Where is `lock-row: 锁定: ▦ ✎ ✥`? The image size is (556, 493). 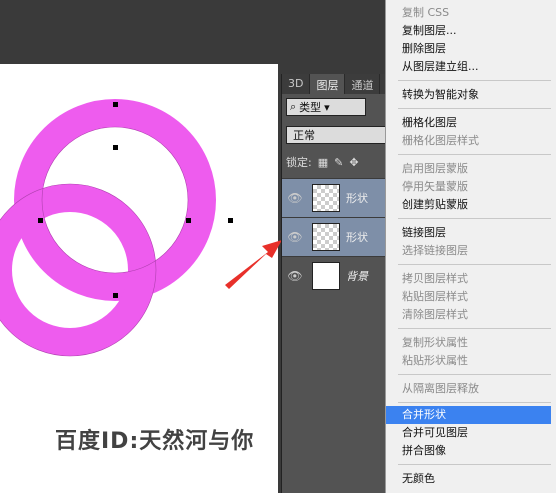 lock-row: 锁定: ▦ ✎ ✥ is located at coordinates (339, 162).